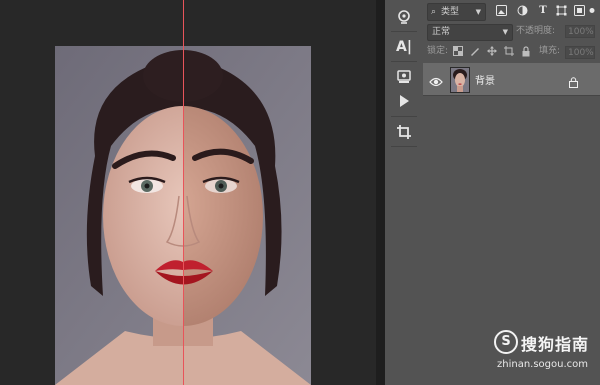 This screenshot has height=385, width=600. What do you see at coordinates (436, 80) in the screenshot?
I see `visibility-eye-icon` at bounding box center [436, 80].